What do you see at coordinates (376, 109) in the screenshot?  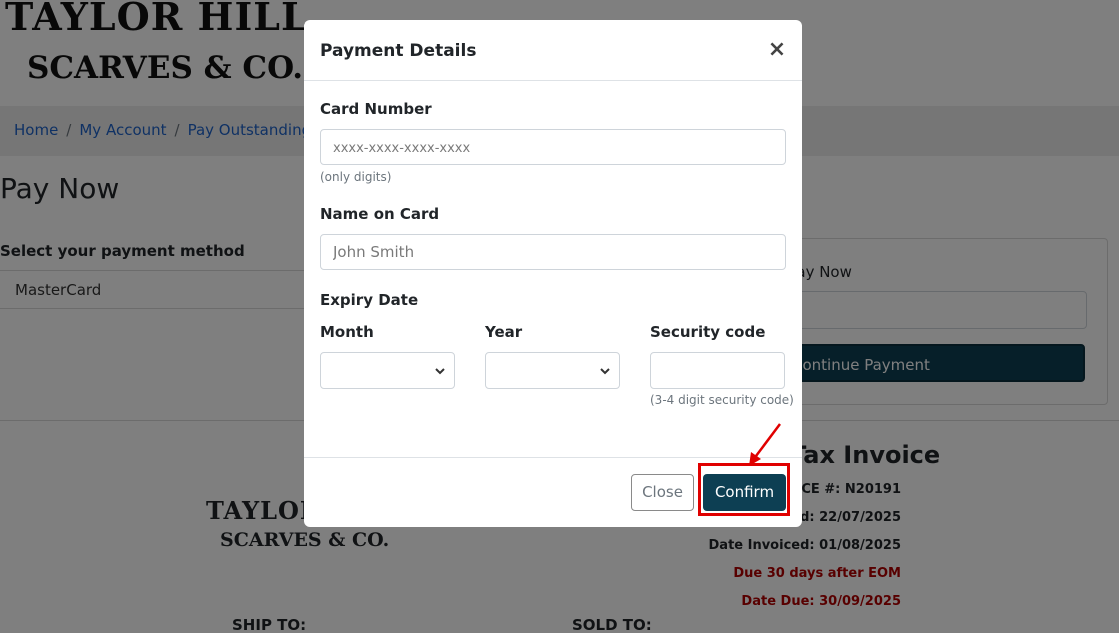 I see `card-number-label: Card Number` at bounding box center [376, 109].